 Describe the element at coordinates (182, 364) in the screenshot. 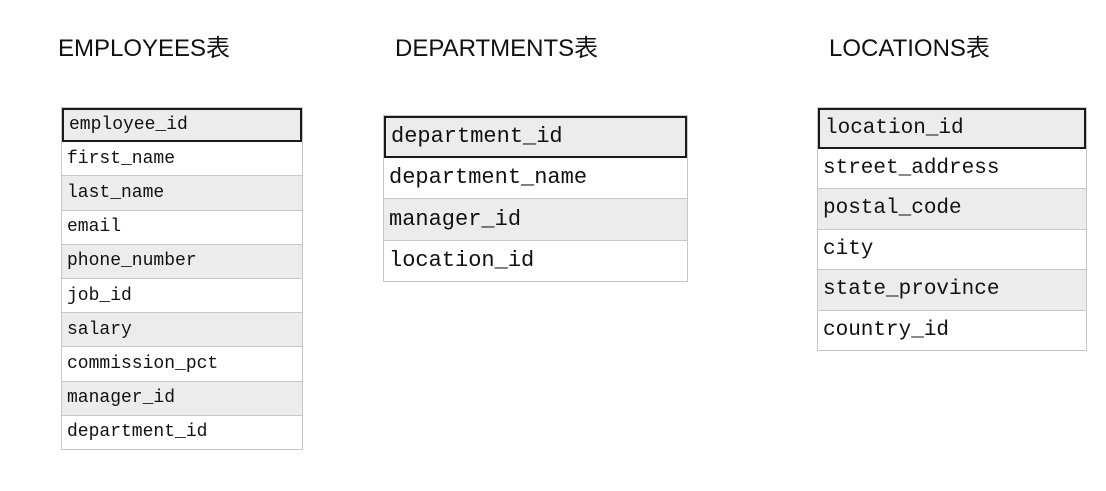

I see `employees-field-commission-pct: commission_pct` at that location.